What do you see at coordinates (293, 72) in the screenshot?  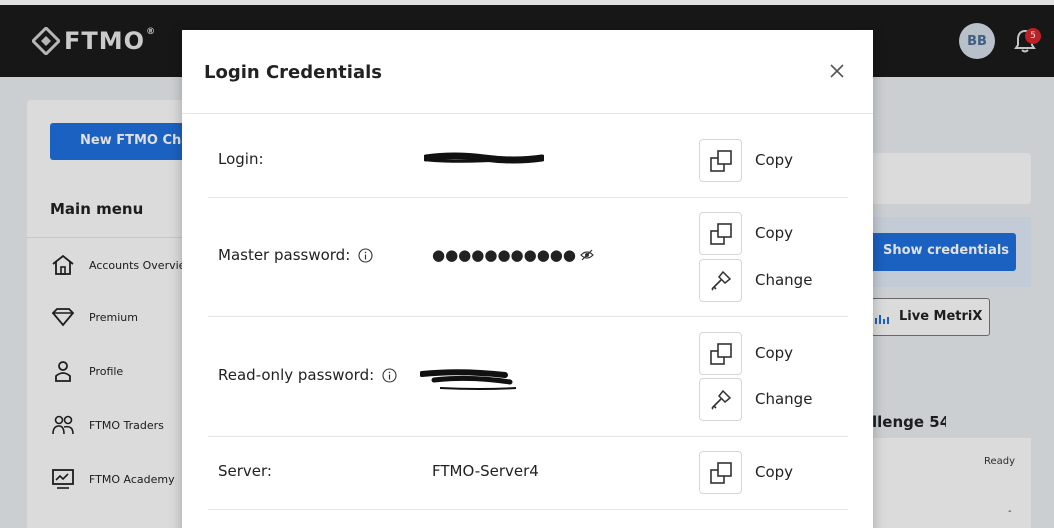 I see `modal-title: Login Credentials` at bounding box center [293, 72].